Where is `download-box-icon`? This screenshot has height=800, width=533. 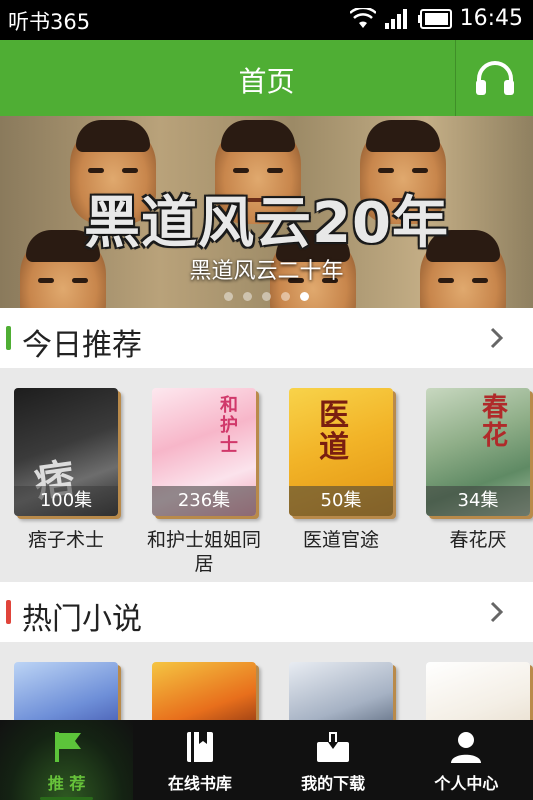
download-box-icon is located at coordinates (333, 747).